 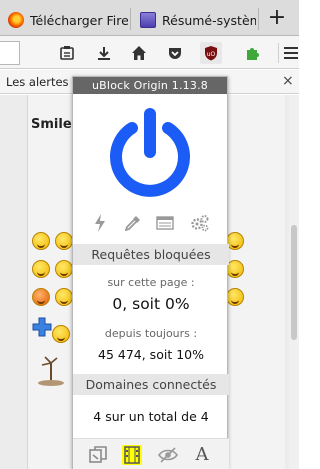 I want to click on tab-bar: Télécharger Firef Résumé-système +, so click(x=149, y=18).